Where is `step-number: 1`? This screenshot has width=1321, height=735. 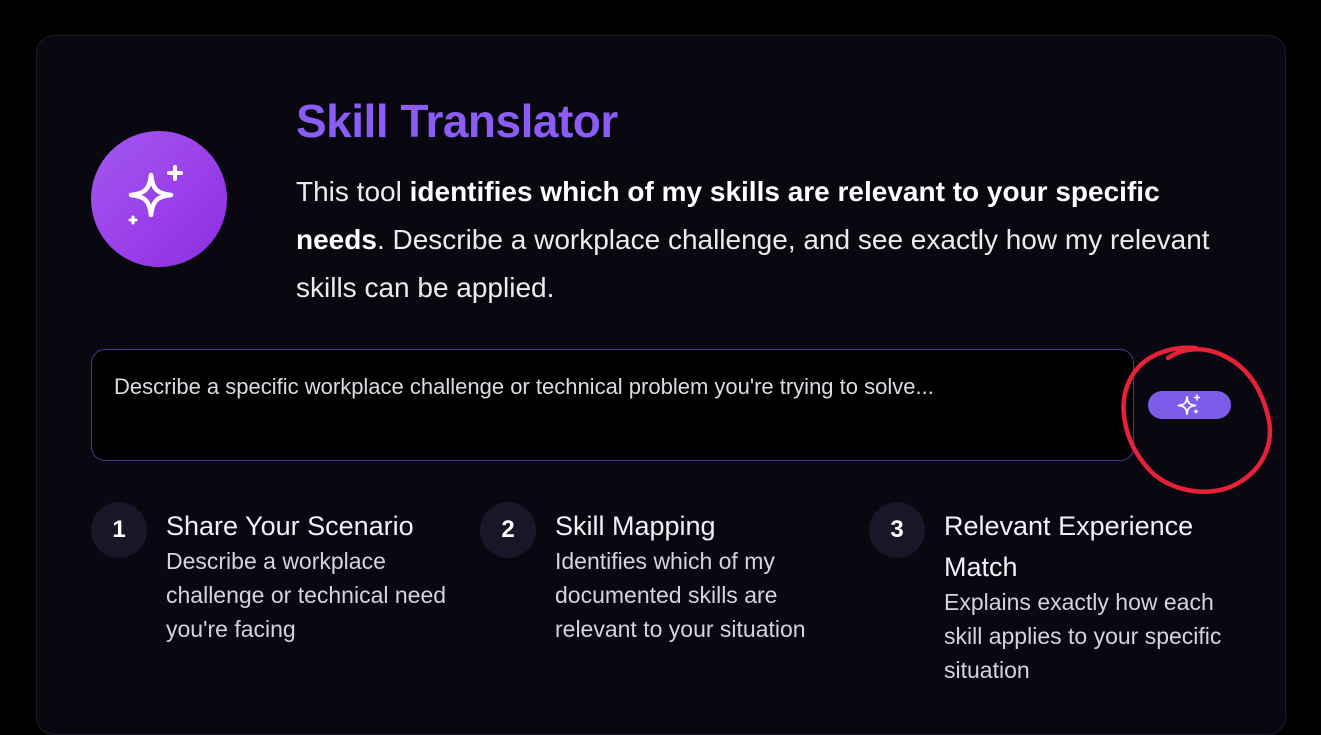
step-number: 1 is located at coordinates (119, 530).